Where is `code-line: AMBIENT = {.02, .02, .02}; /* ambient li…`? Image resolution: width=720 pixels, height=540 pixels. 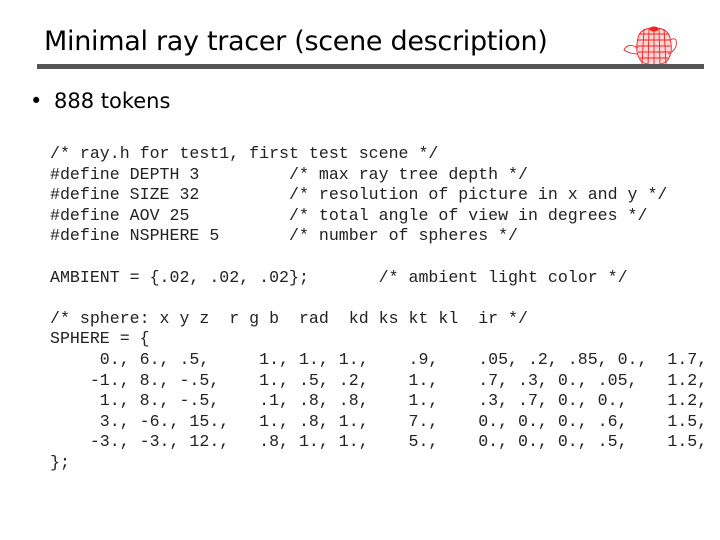
code-line: AMBIENT = {.02, .02, .02}; /* ambient li… is located at coordinates (339, 277).